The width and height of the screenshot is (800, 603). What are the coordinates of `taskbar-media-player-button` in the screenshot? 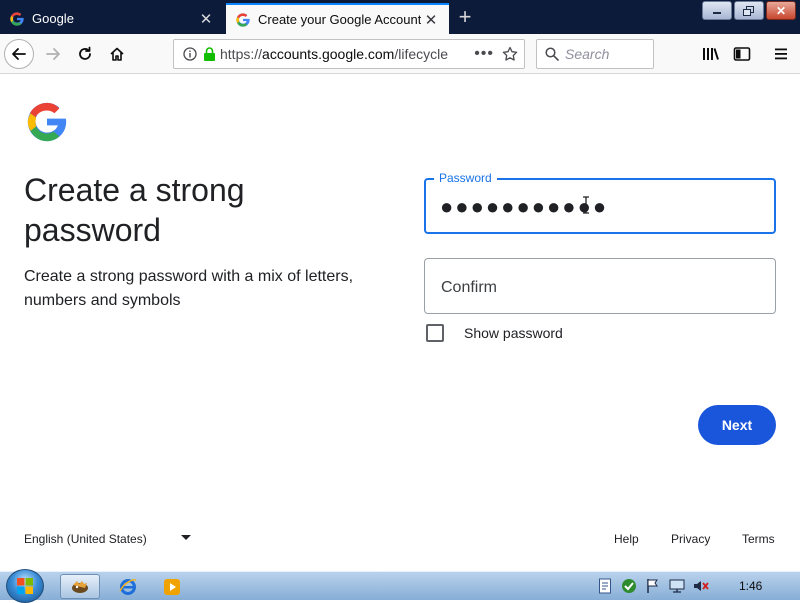 It's located at (172, 586).